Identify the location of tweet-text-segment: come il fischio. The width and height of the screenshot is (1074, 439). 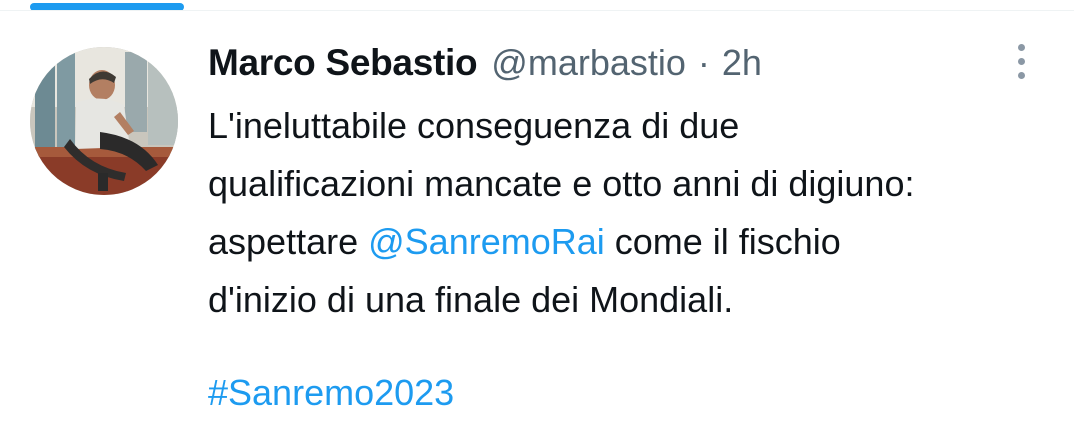
(722, 241).